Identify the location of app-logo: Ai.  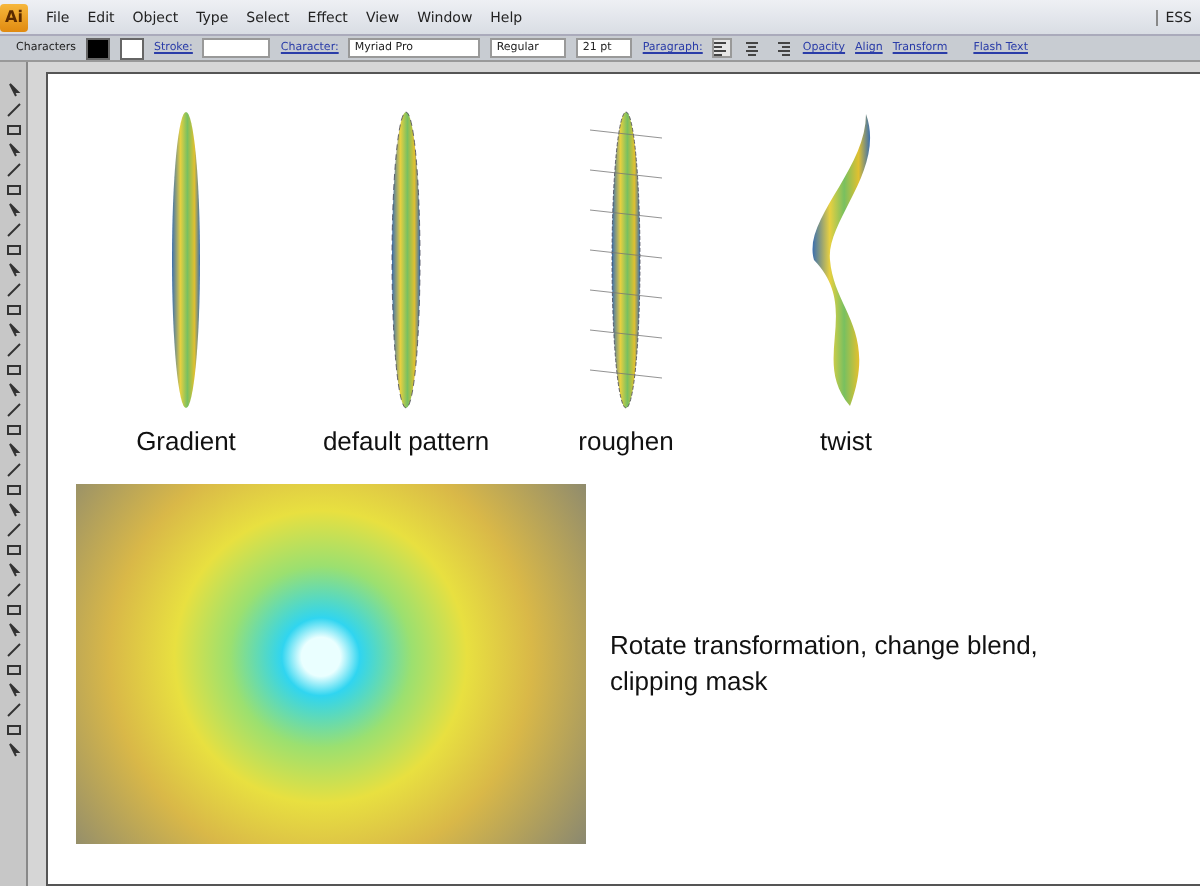
(14, 17).